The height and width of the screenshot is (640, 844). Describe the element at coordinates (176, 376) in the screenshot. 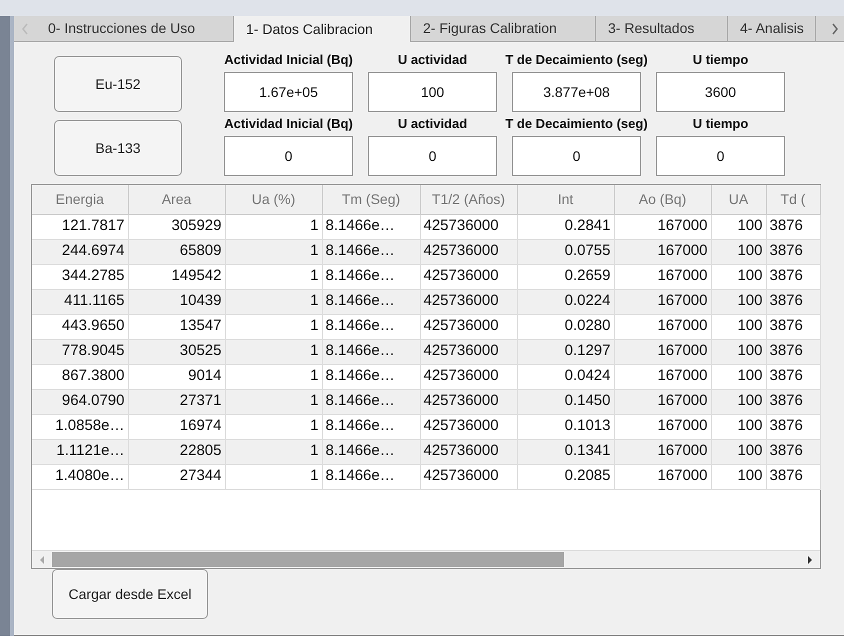

I see `table-cell: 9014` at that location.